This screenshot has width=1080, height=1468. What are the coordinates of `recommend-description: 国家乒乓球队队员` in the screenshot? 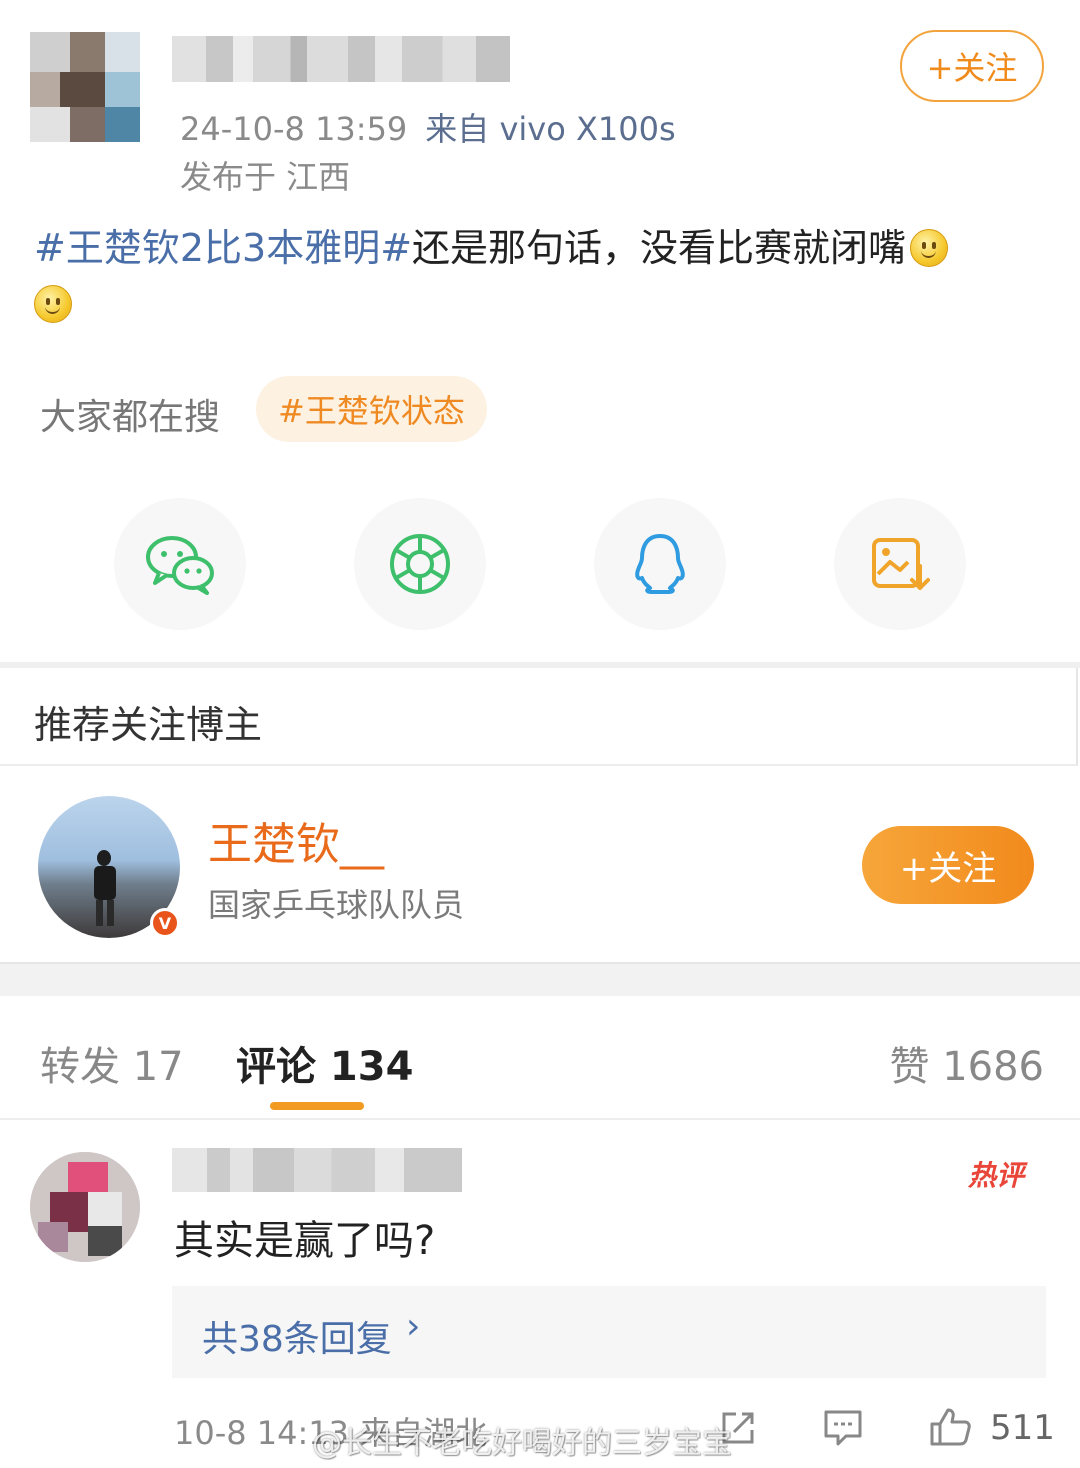 It's located at (336, 905).